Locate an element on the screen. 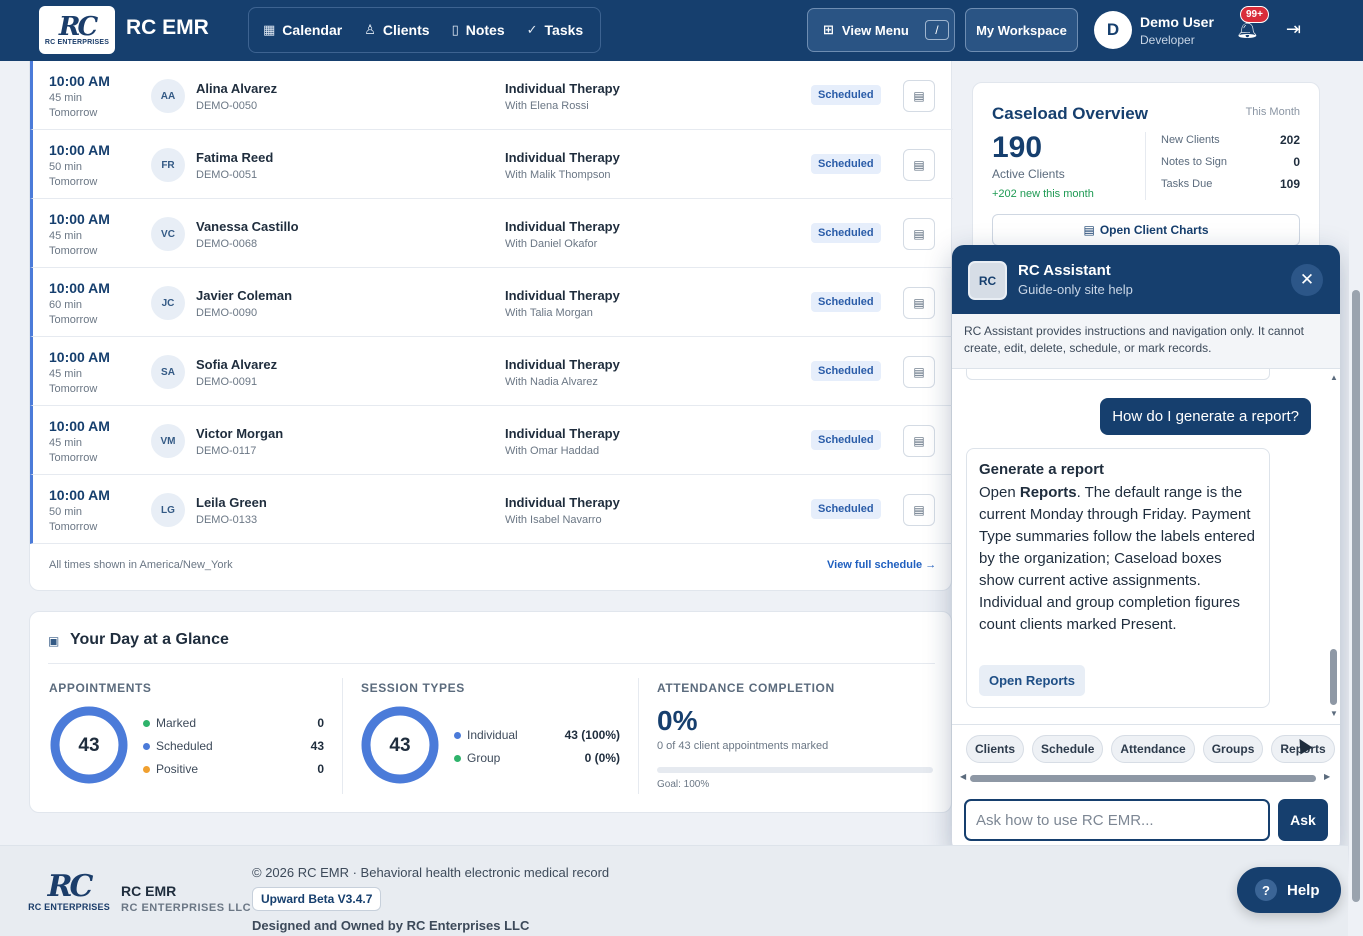 This screenshot has height=936, width=1363. appointments-total: 43 is located at coordinates (89, 745).